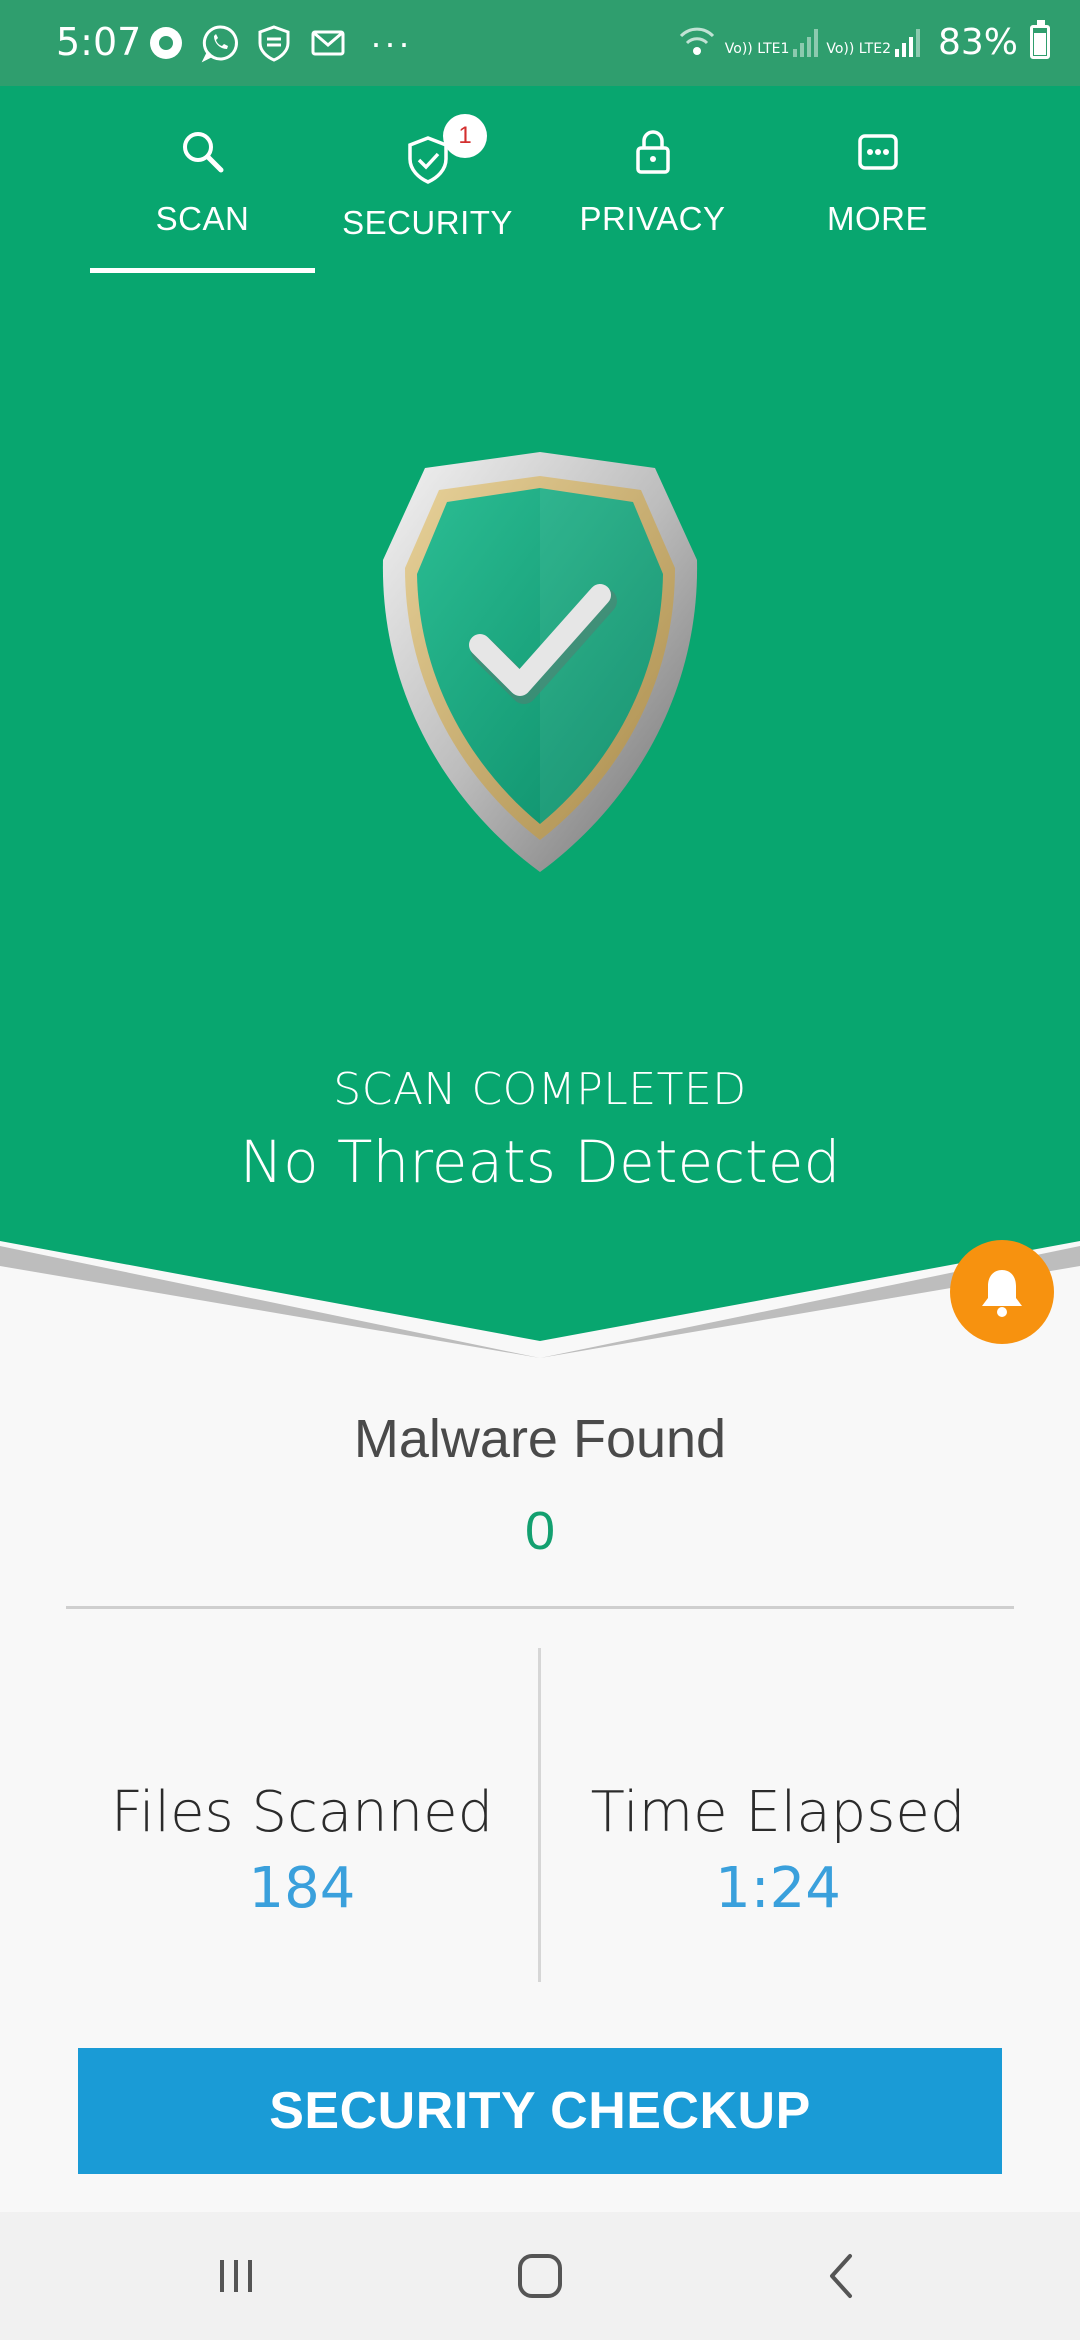 The image size is (1080, 2340). Describe the element at coordinates (977, 42) in the screenshot. I see `battery-percent: 83%` at that location.